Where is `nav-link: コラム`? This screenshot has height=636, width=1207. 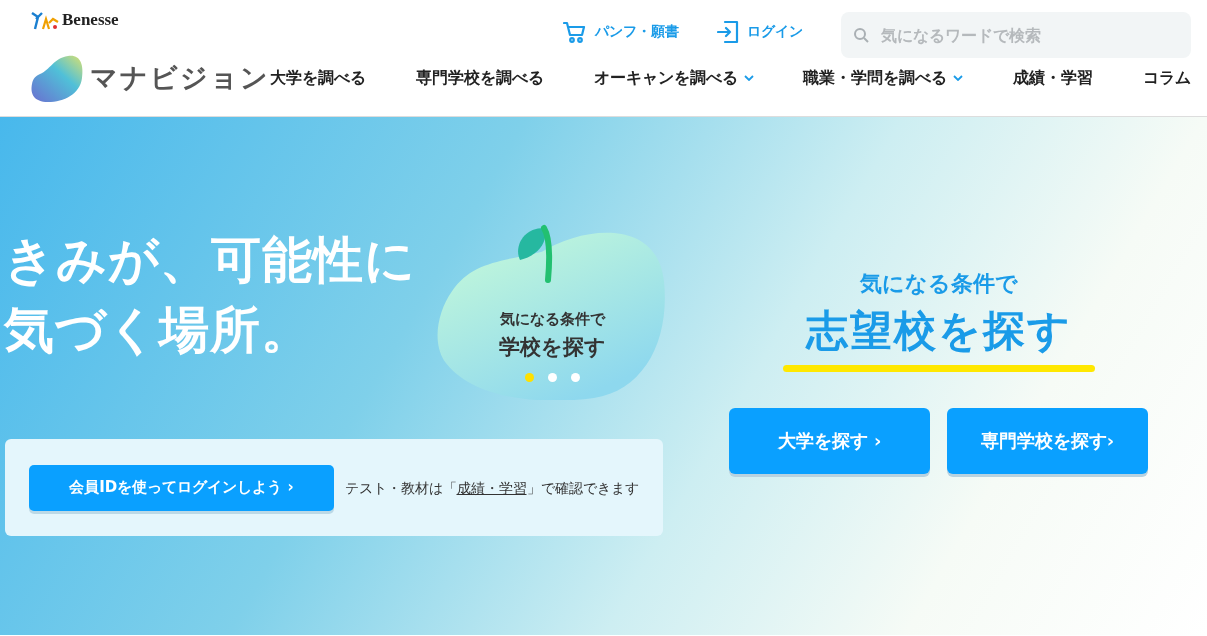
nav-link: コラム is located at coordinates (1167, 78).